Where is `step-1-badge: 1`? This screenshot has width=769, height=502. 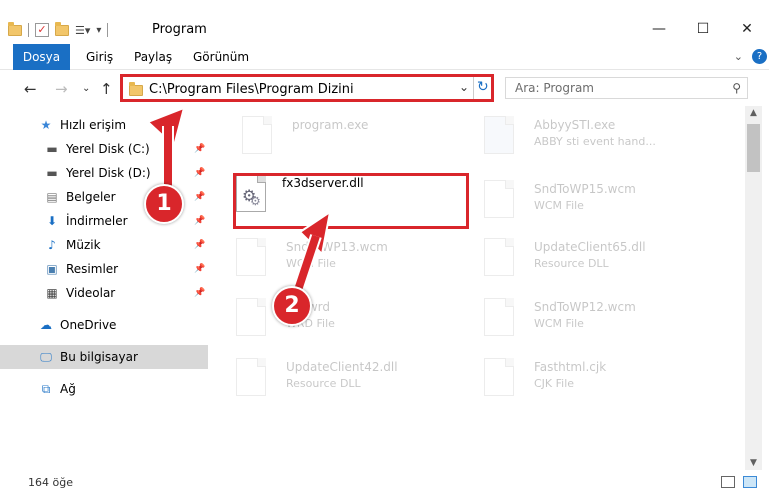 step-1-badge: 1 is located at coordinates (164, 204).